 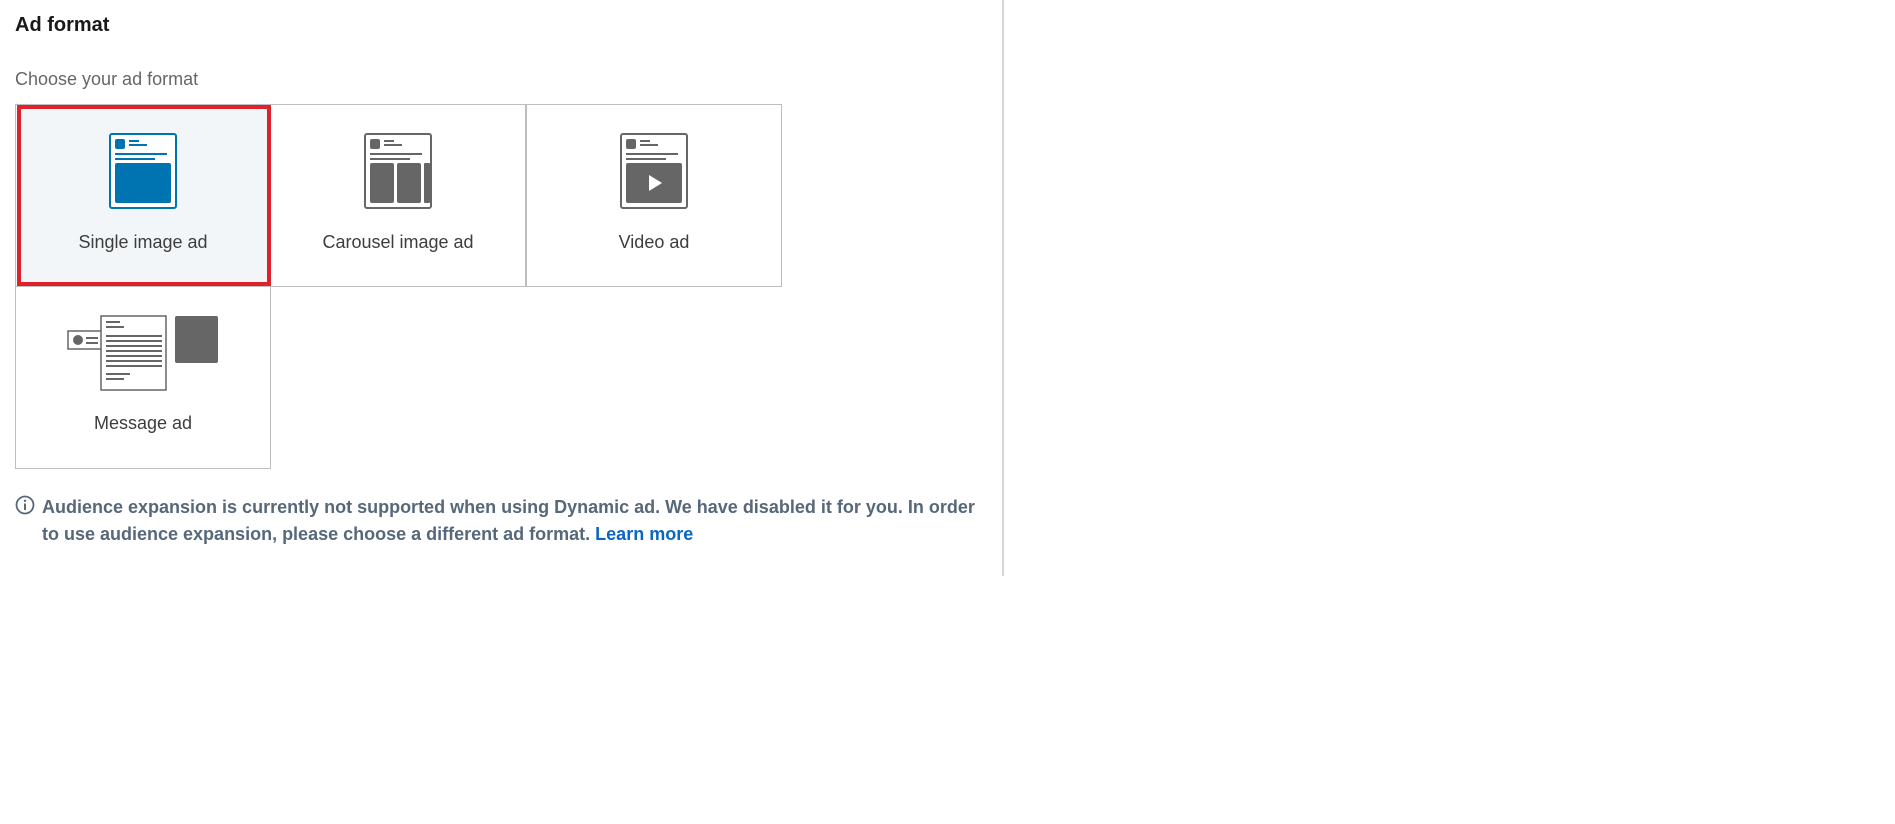 I want to click on format-option-video-ad: Video ad, so click(x=654, y=195).